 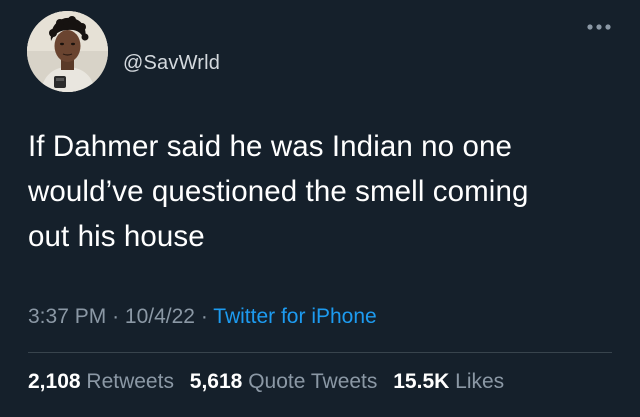 I want to click on likes-count: 15.5K, so click(x=421, y=381).